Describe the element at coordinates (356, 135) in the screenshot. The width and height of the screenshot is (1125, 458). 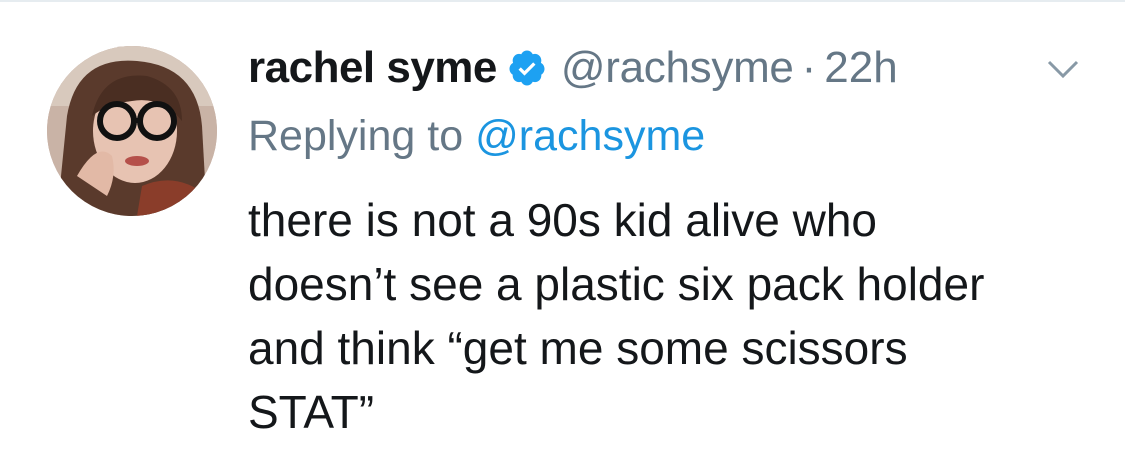
I see `replying-to-label: Replying to` at that location.